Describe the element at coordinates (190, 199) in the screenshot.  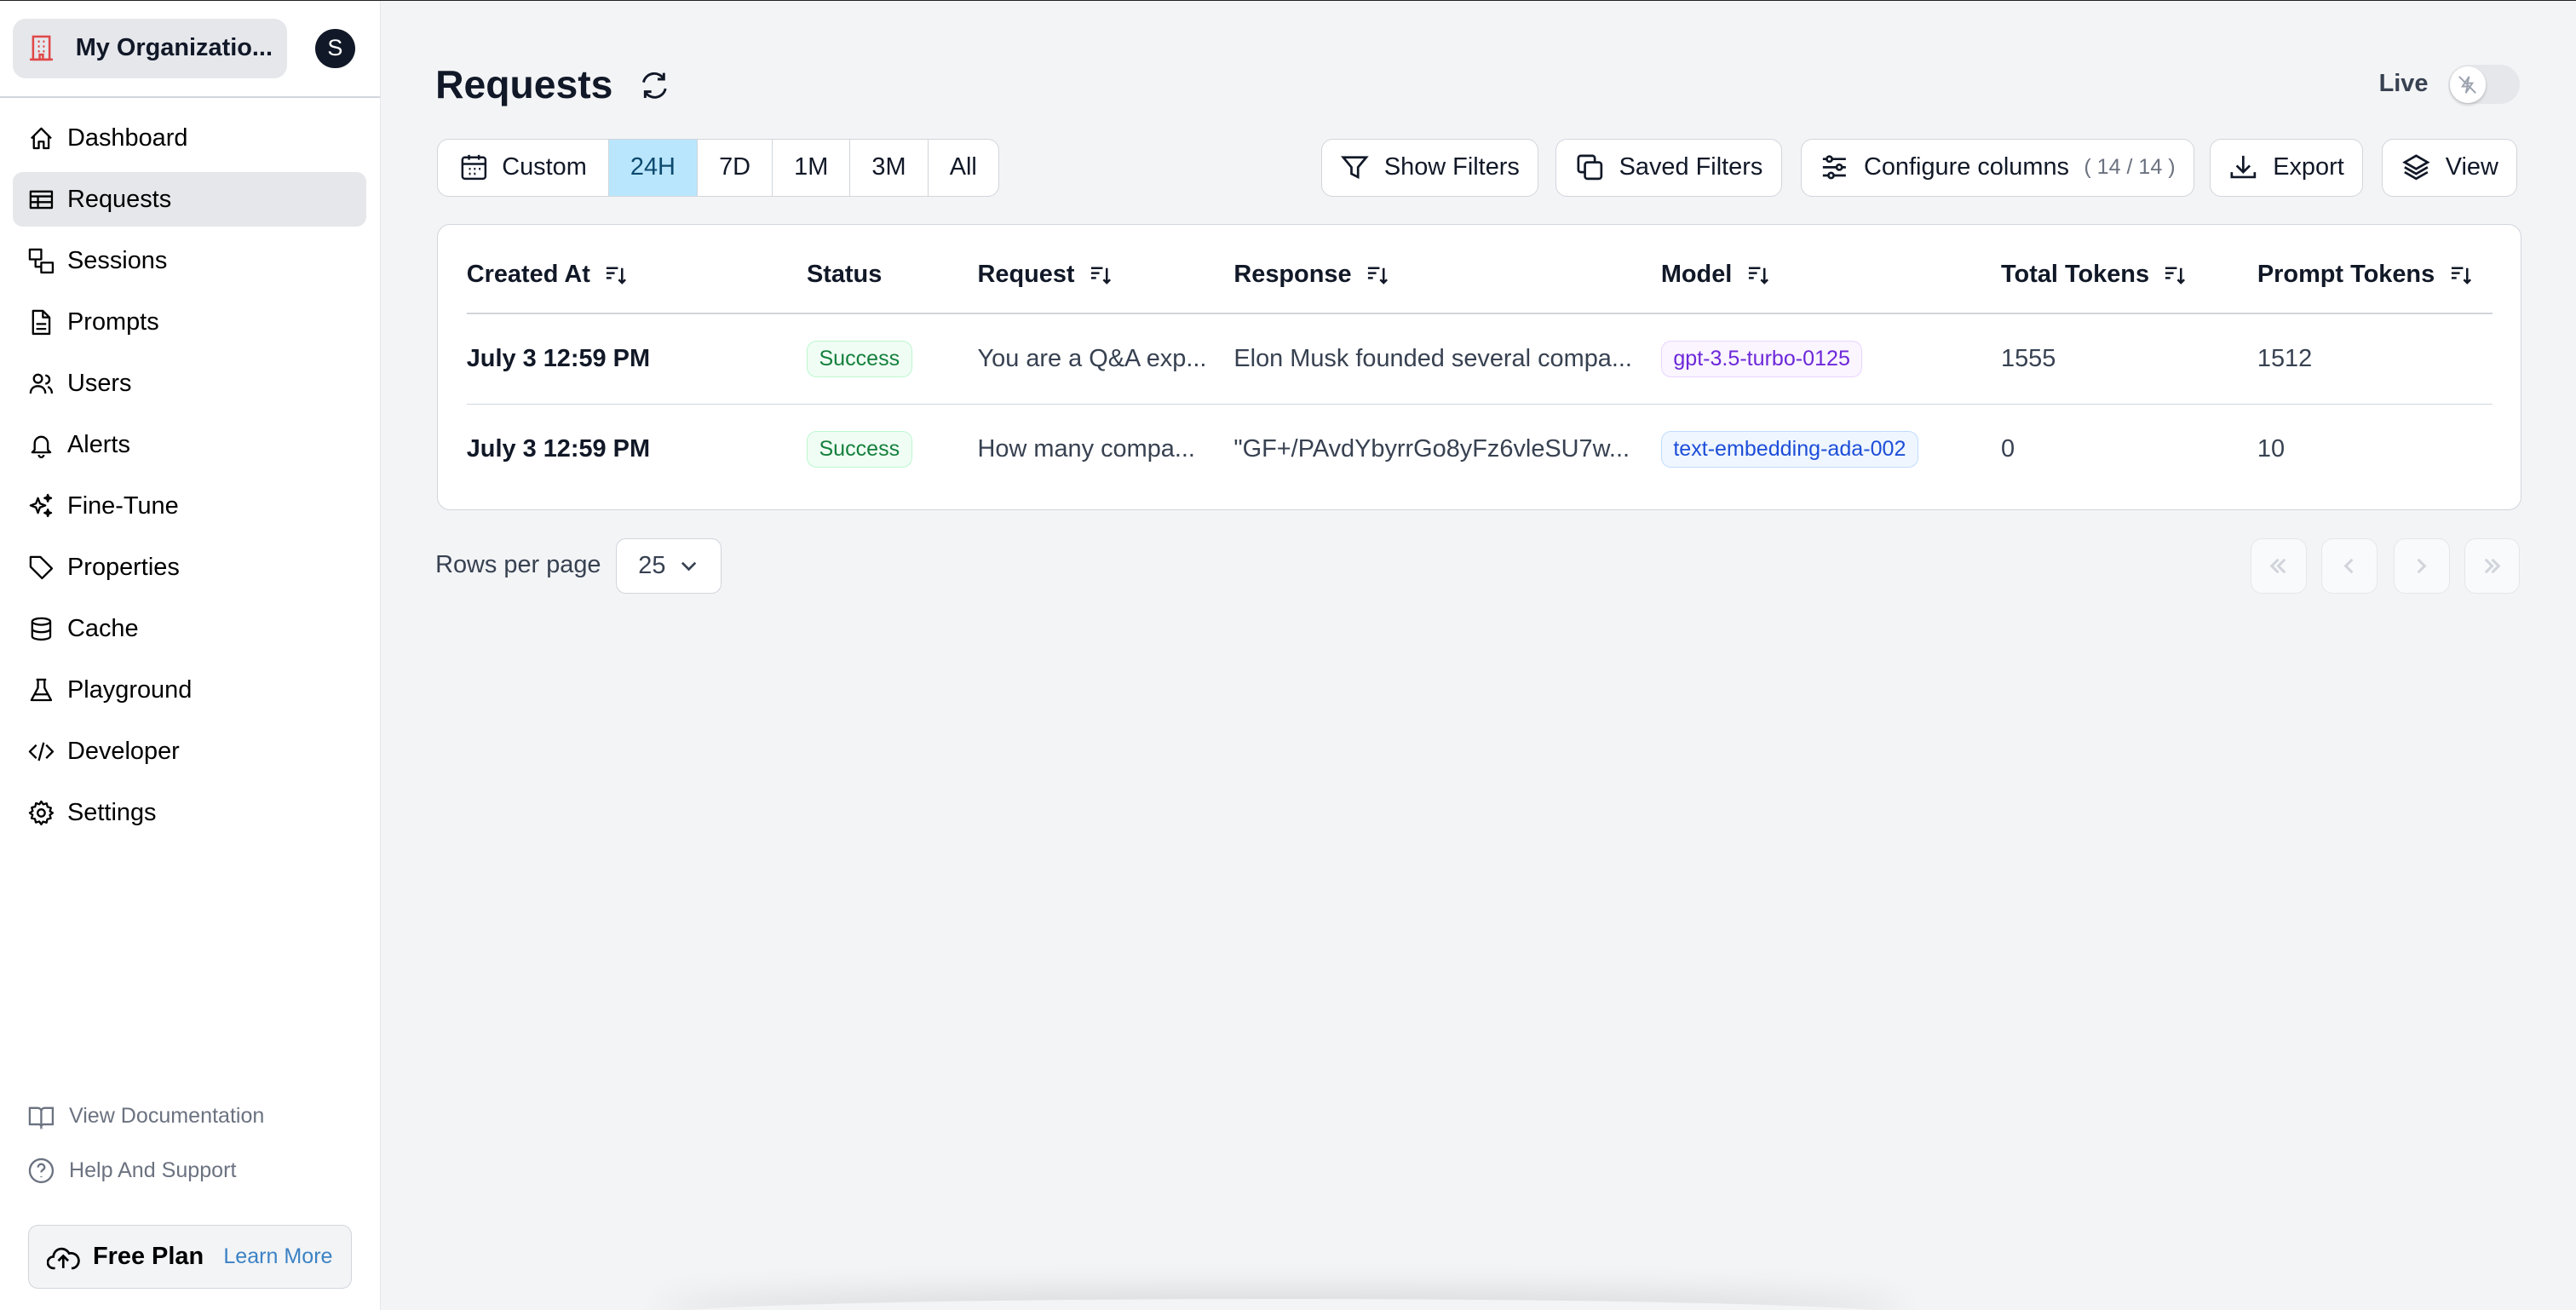
I see `sidebar-item-requests: Requests` at that location.